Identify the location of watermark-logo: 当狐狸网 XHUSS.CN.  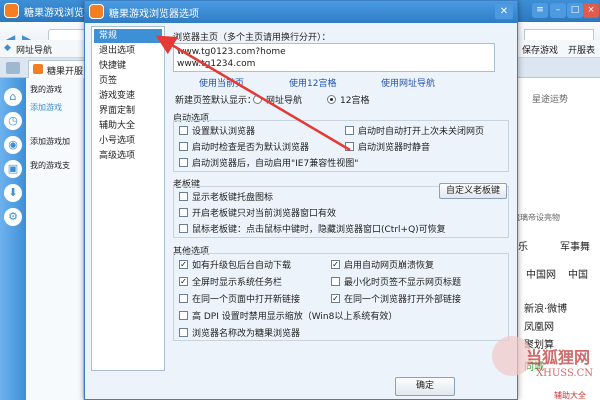
(543, 363).